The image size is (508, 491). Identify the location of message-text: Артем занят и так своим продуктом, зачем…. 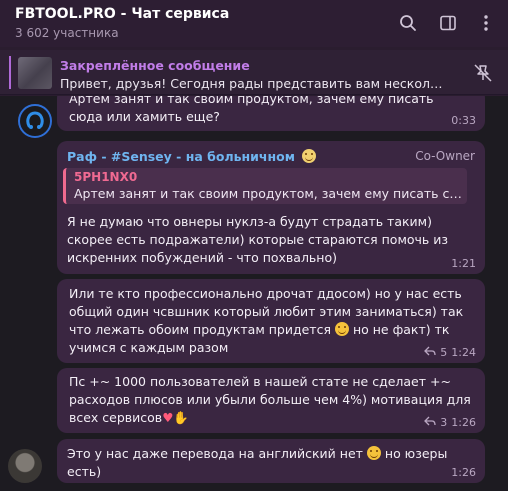
(251, 110).